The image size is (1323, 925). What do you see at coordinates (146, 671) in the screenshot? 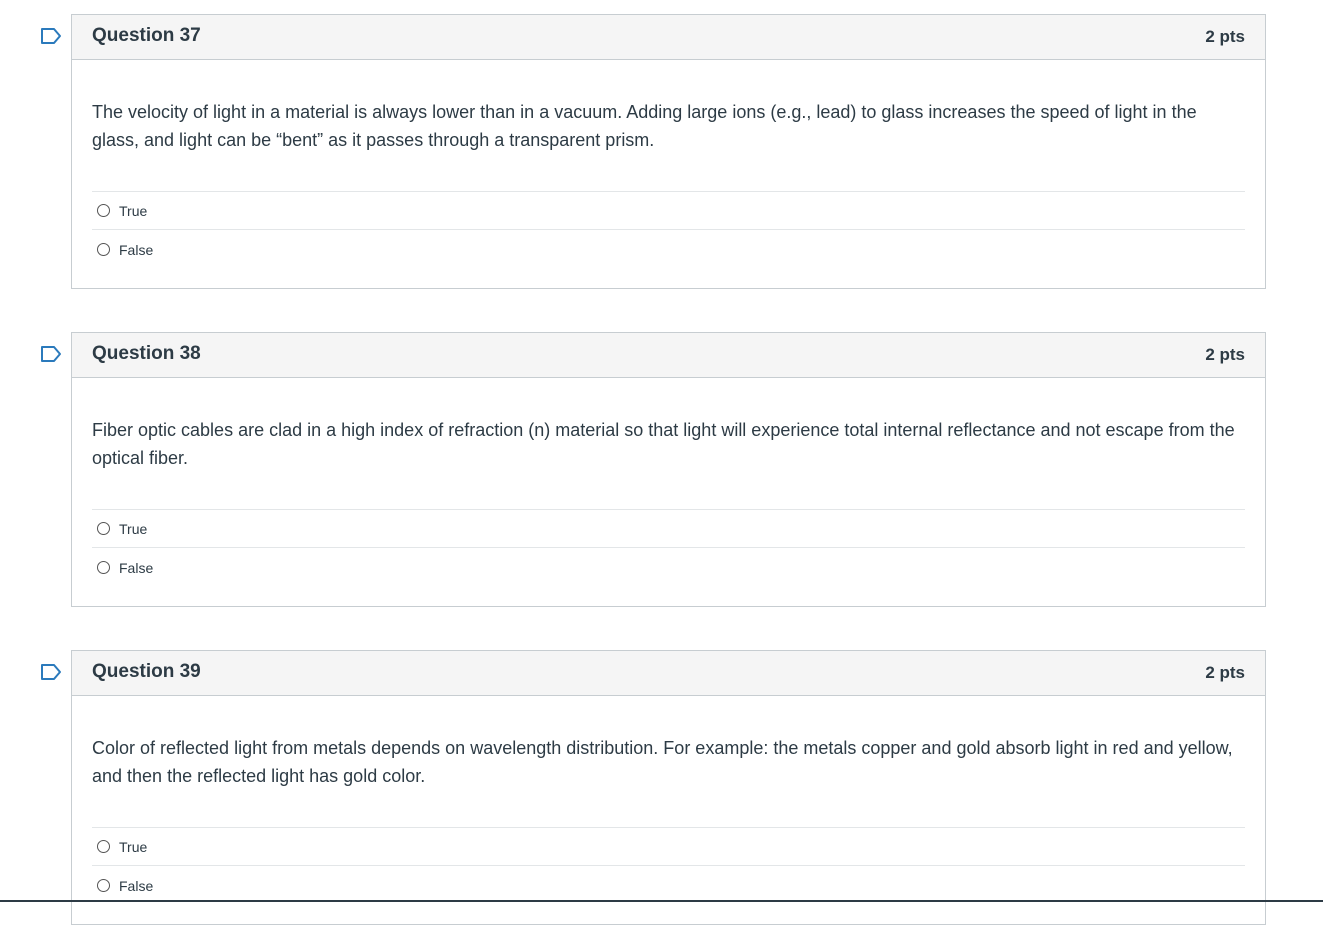
I see `question-title: Question 39` at bounding box center [146, 671].